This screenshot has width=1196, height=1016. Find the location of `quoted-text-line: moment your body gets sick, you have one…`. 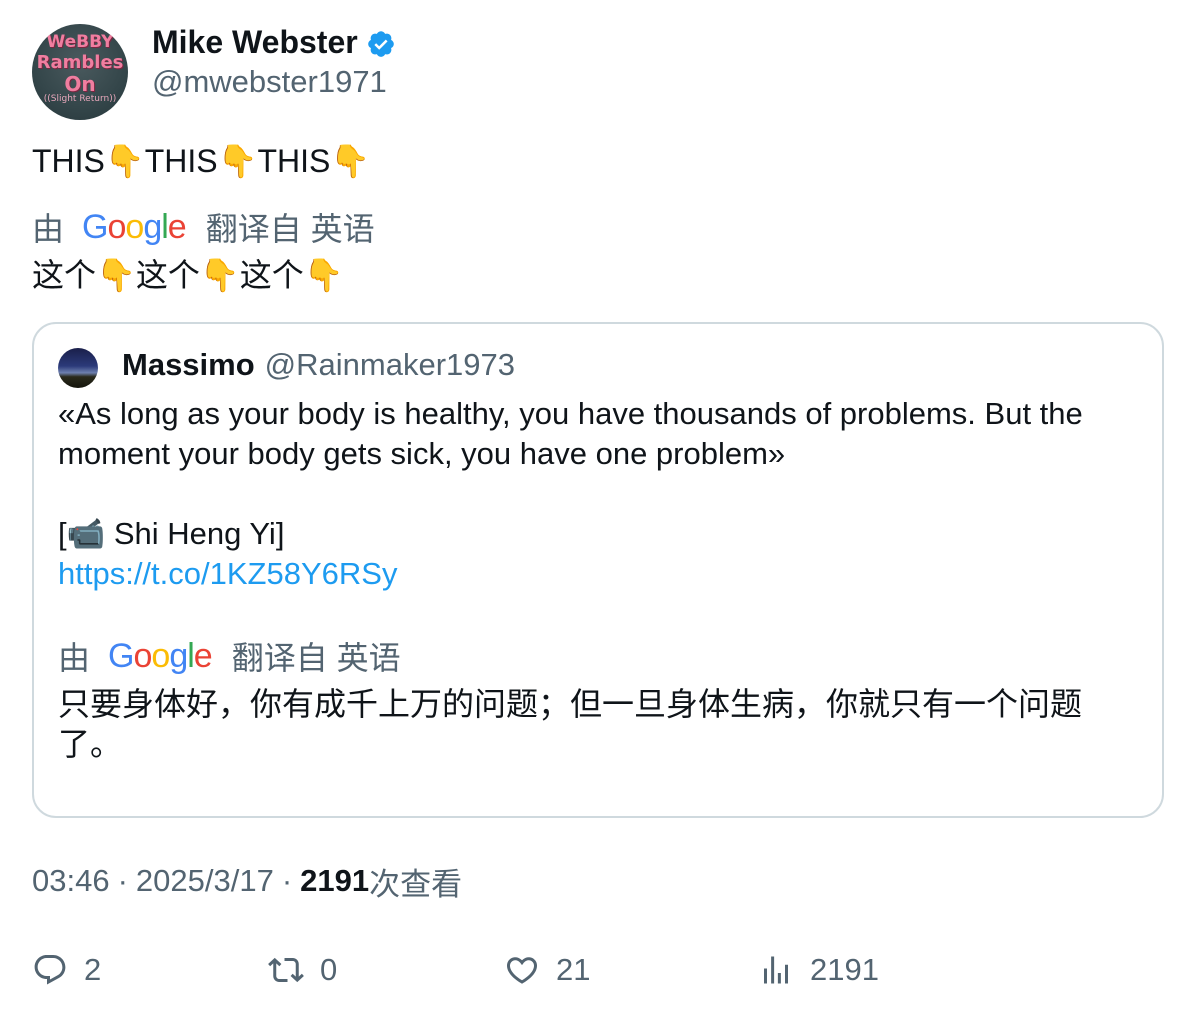

quoted-text-line: moment your body gets sick, you have one… is located at coordinates (422, 453).